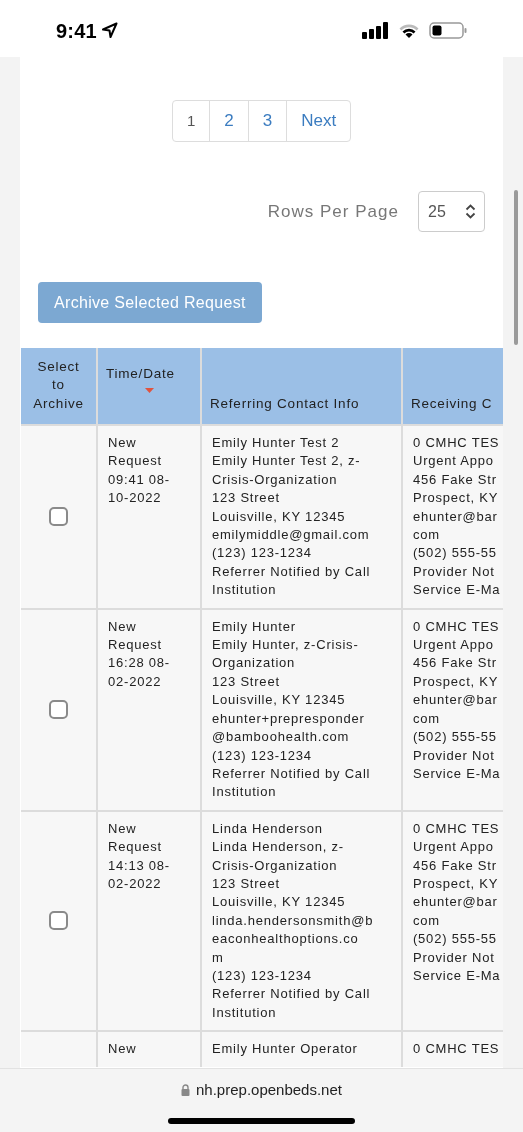  I want to click on clock-time: 9:41, so click(76, 31).